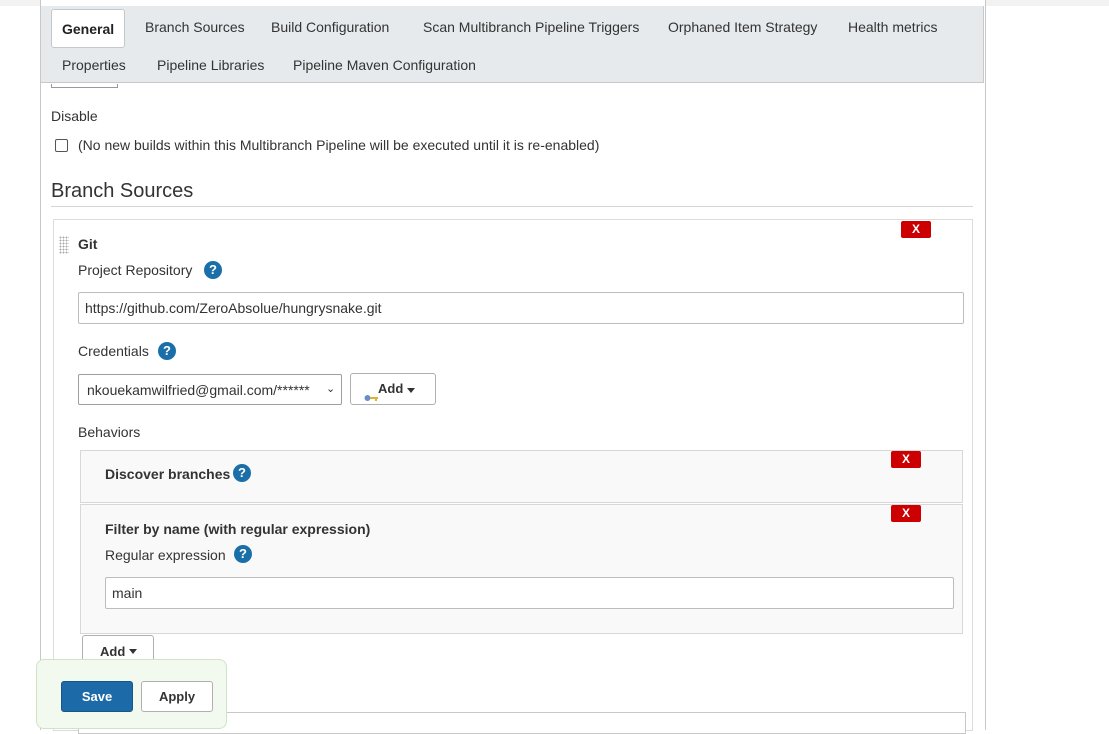 The width and height of the screenshot is (1109, 734). Describe the element at coordinates (529, 593) in the screenshot. I see `regular-expression-input: main` at that location.